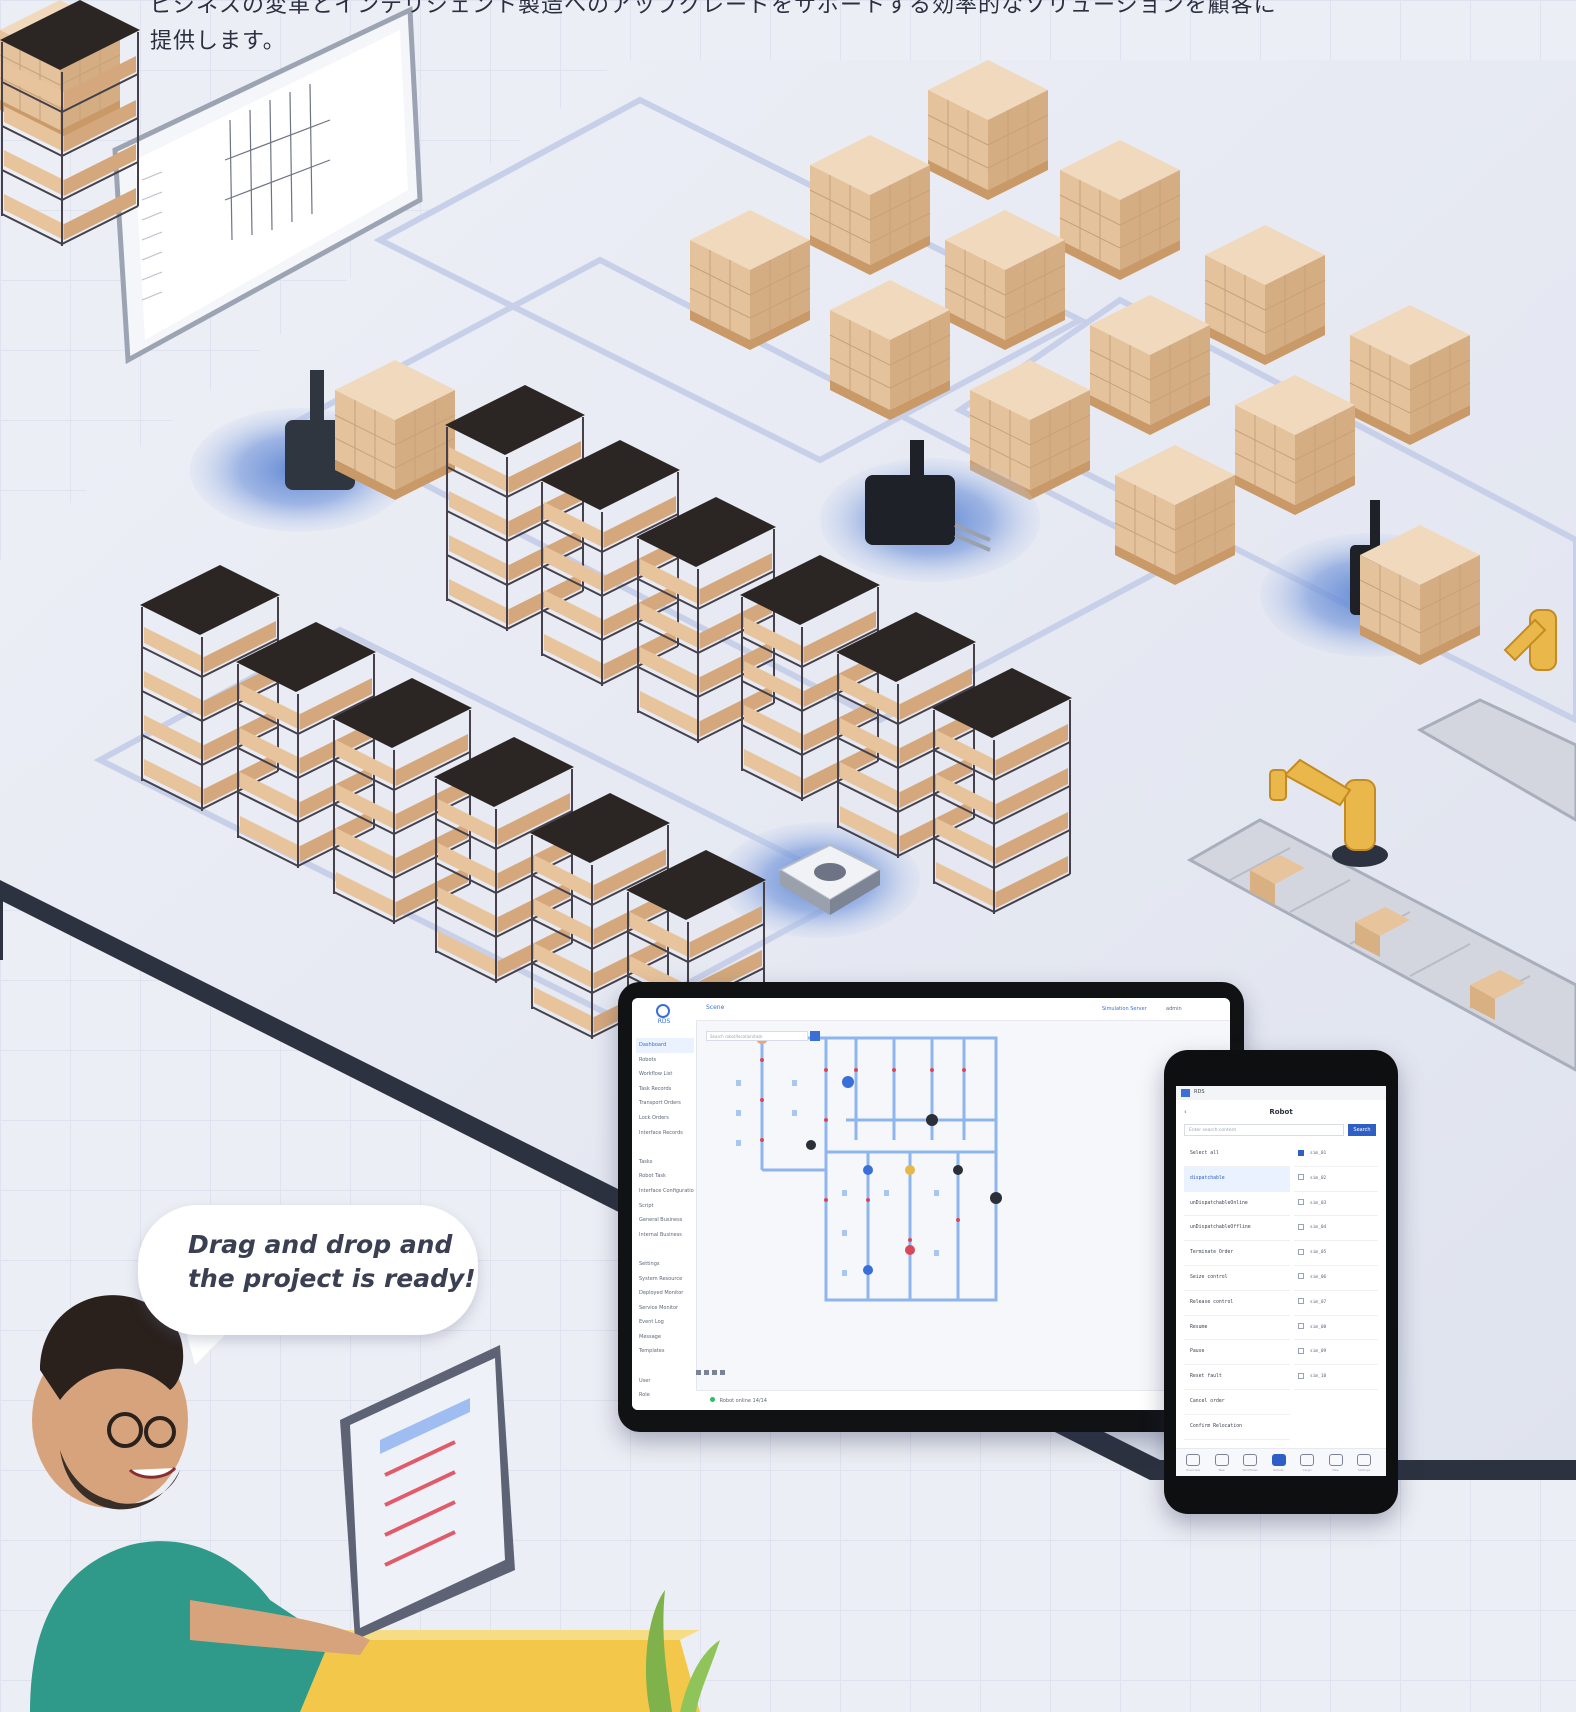 Image resolution: width=1576 pixels, height=1712 pixels. I want to click on sidebar-item: Robot Task, so click(665, 1176).